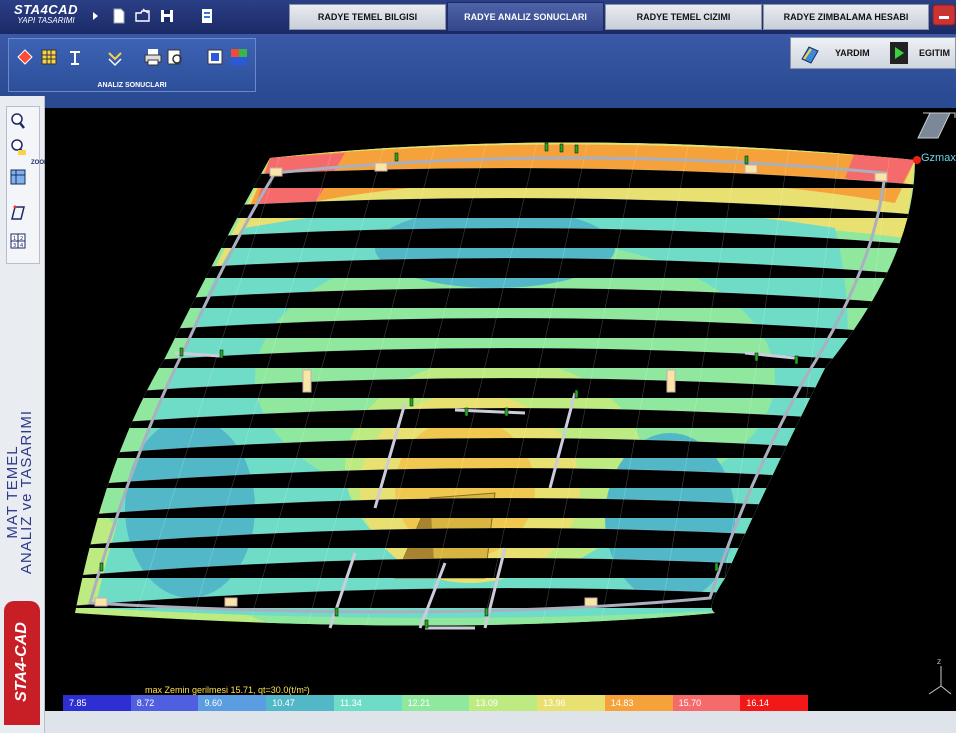 The width and height of the screenshot is (956, 733). I want to click on gzmax-marker, so click(917, 160).